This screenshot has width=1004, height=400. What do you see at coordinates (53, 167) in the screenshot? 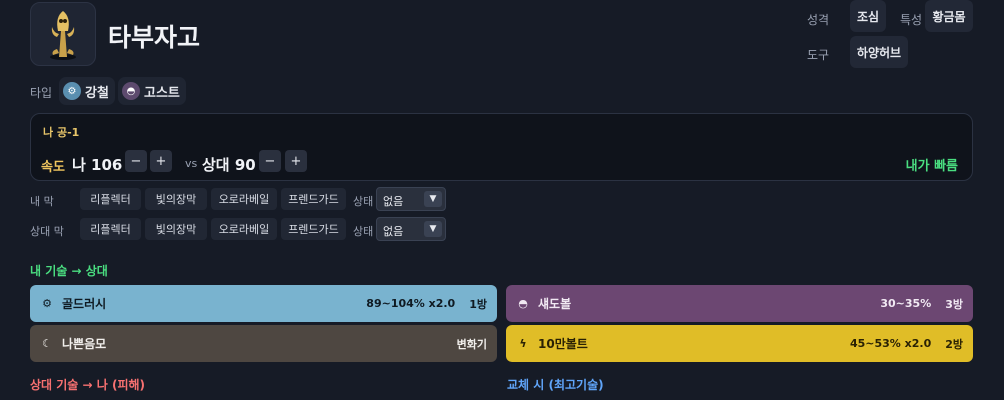
I see `speed-label: 속도` at bounding box center [53, 167].